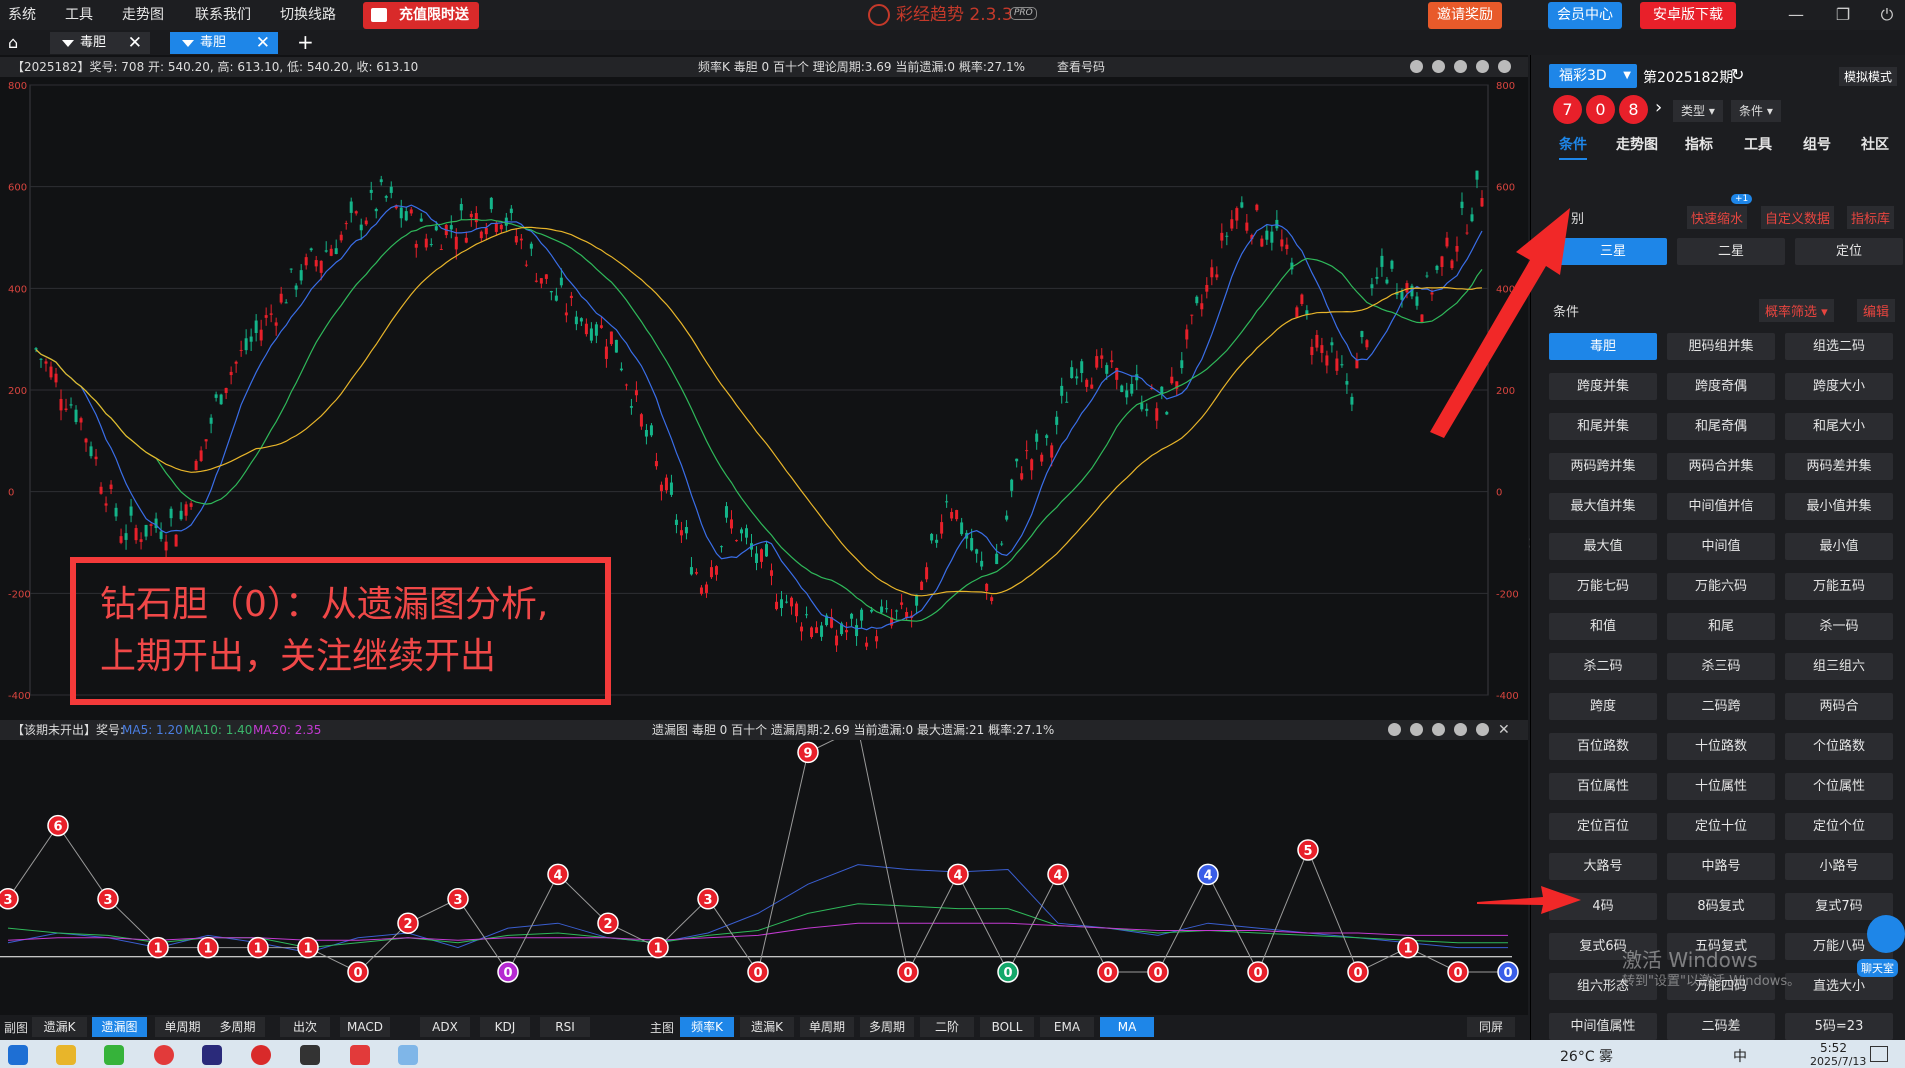 The width and height of the screenshot is (1905, 1068). I want to click on edit-button: 编辑, so click(1876, 310).